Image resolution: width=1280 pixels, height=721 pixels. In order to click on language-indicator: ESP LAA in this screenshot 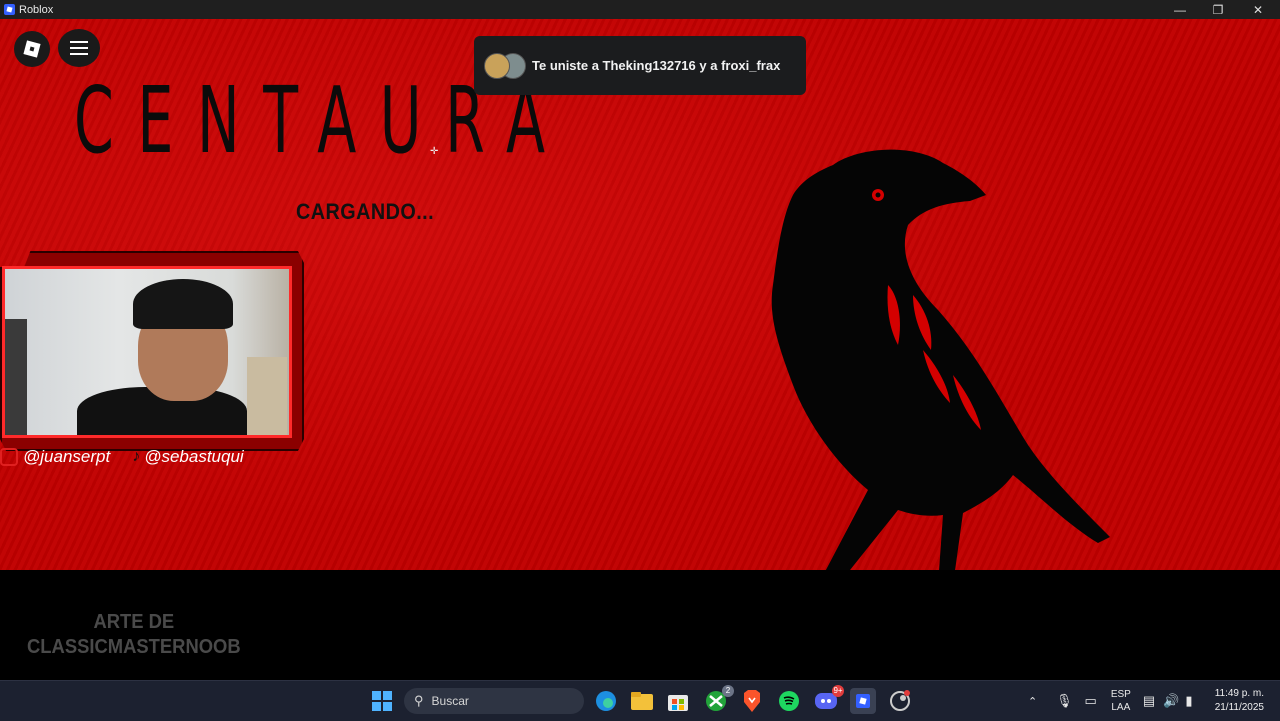, I will do `click(1121, 701)`.